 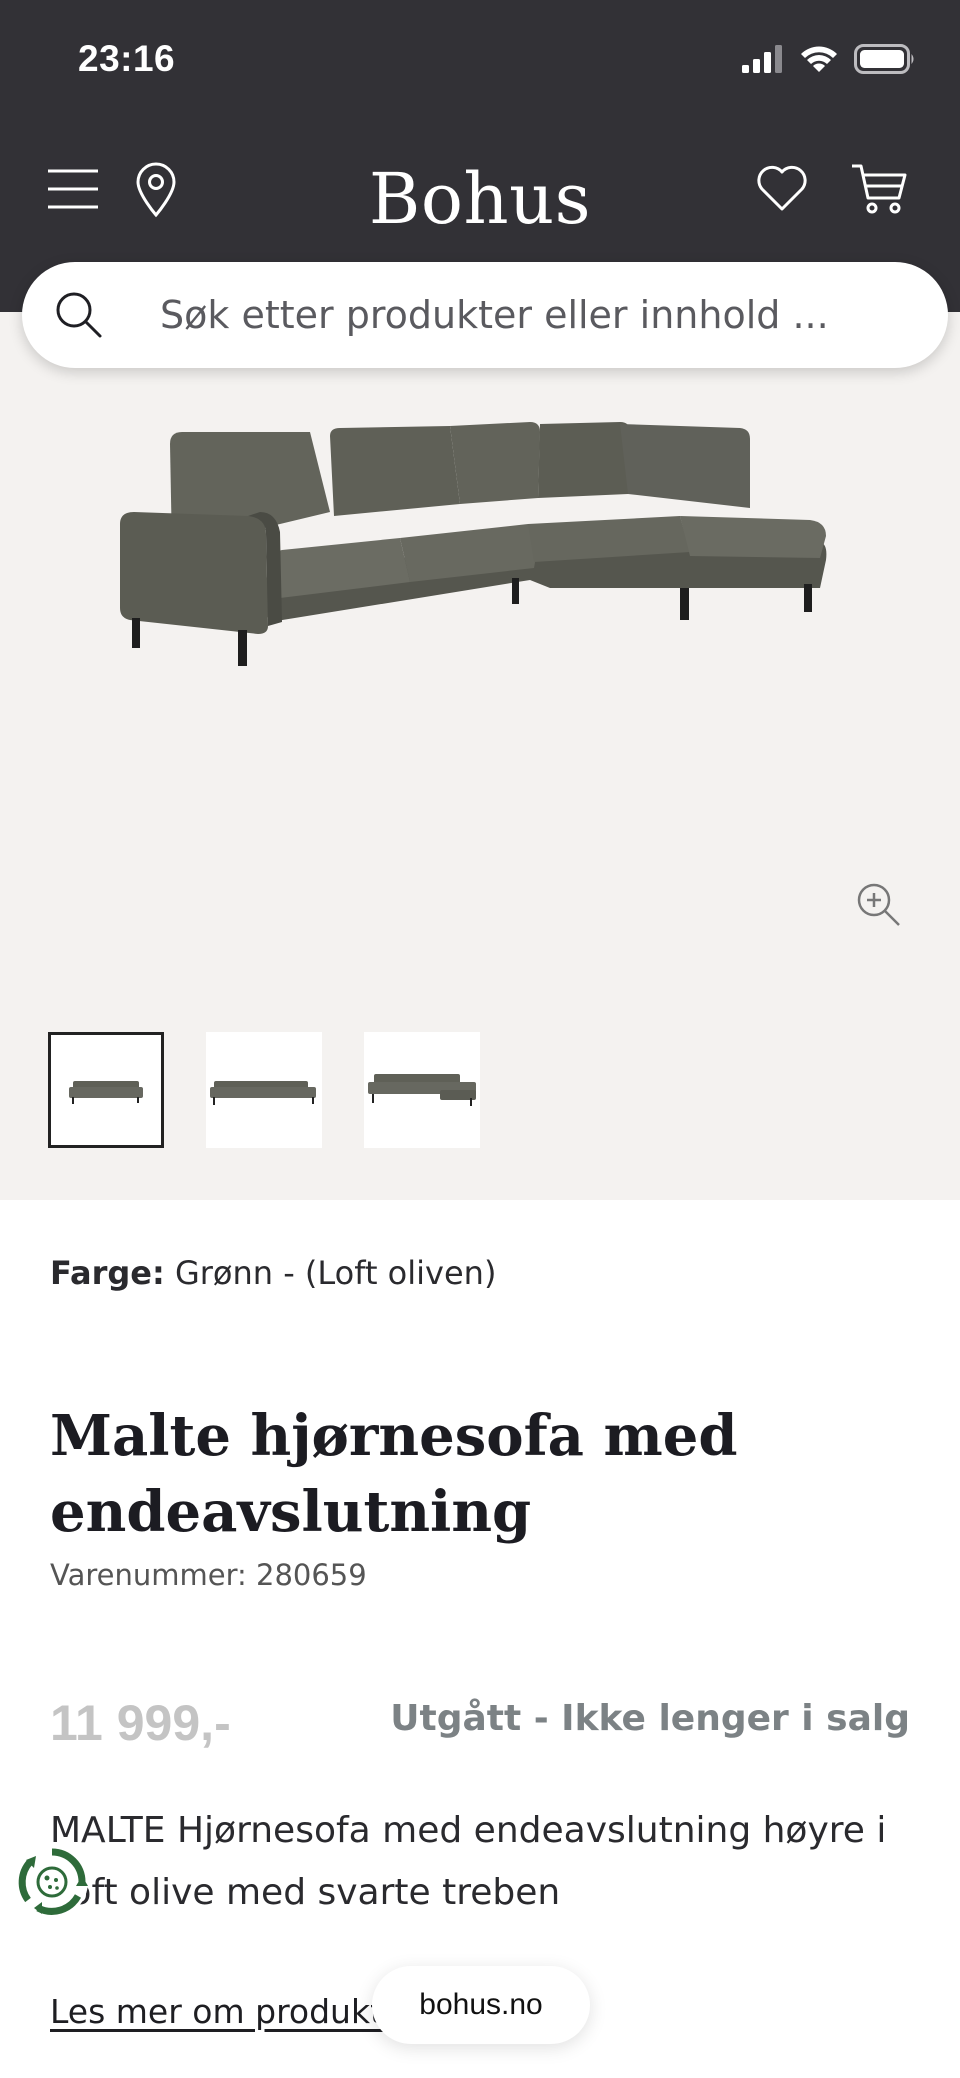 What do you see at coordinates (127, 58) in the screenshot?
I see `status-time: 23:16` at bounding box center [127, 58].